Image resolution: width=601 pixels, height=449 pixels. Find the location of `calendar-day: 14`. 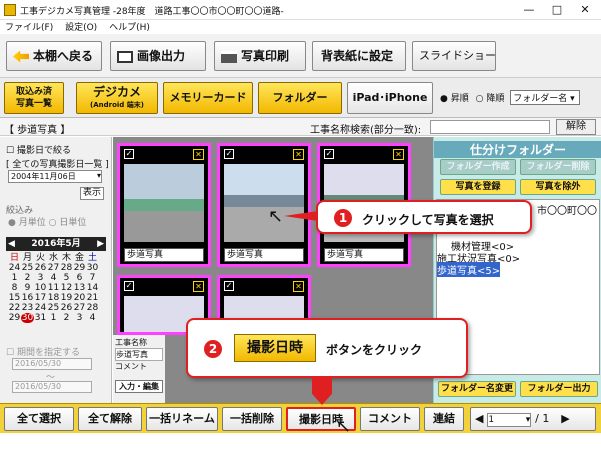

calendar-day: 14 is located at coordinates (92, 288).